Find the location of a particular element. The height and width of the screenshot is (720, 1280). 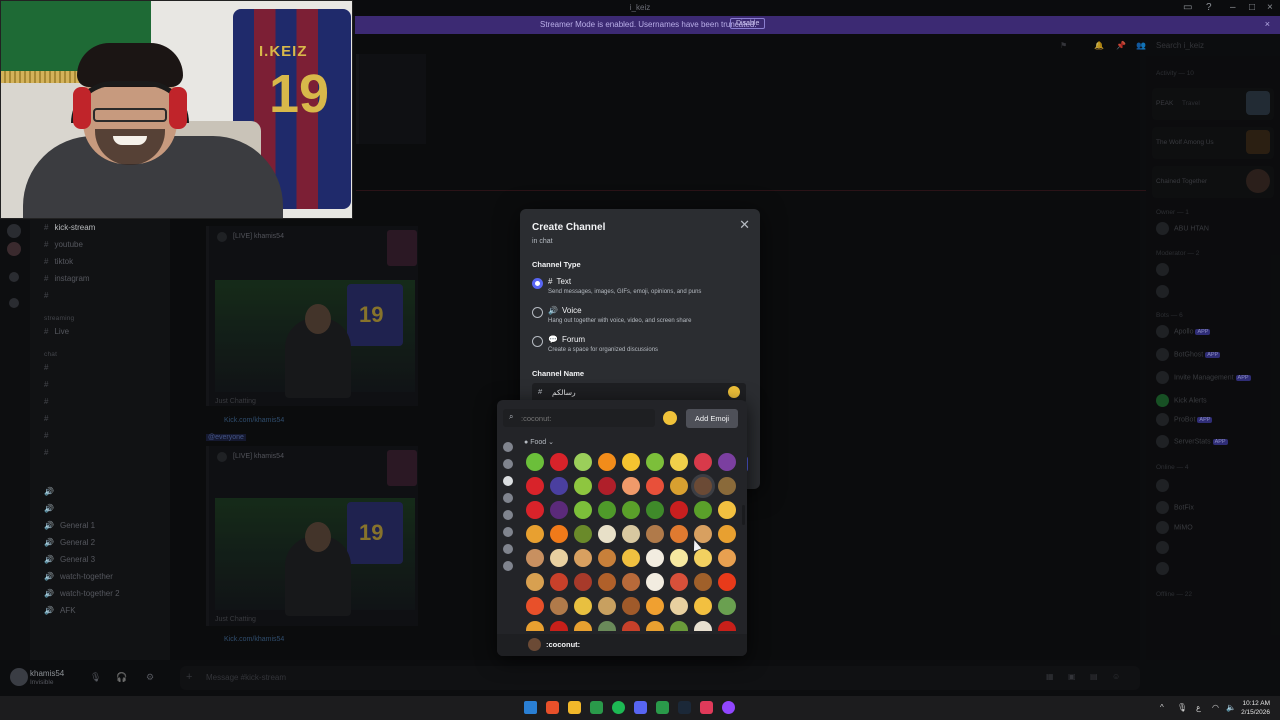

taskbar-clock: 10:12 AM 2/15/2026 is located at coordinates (1255, 708).